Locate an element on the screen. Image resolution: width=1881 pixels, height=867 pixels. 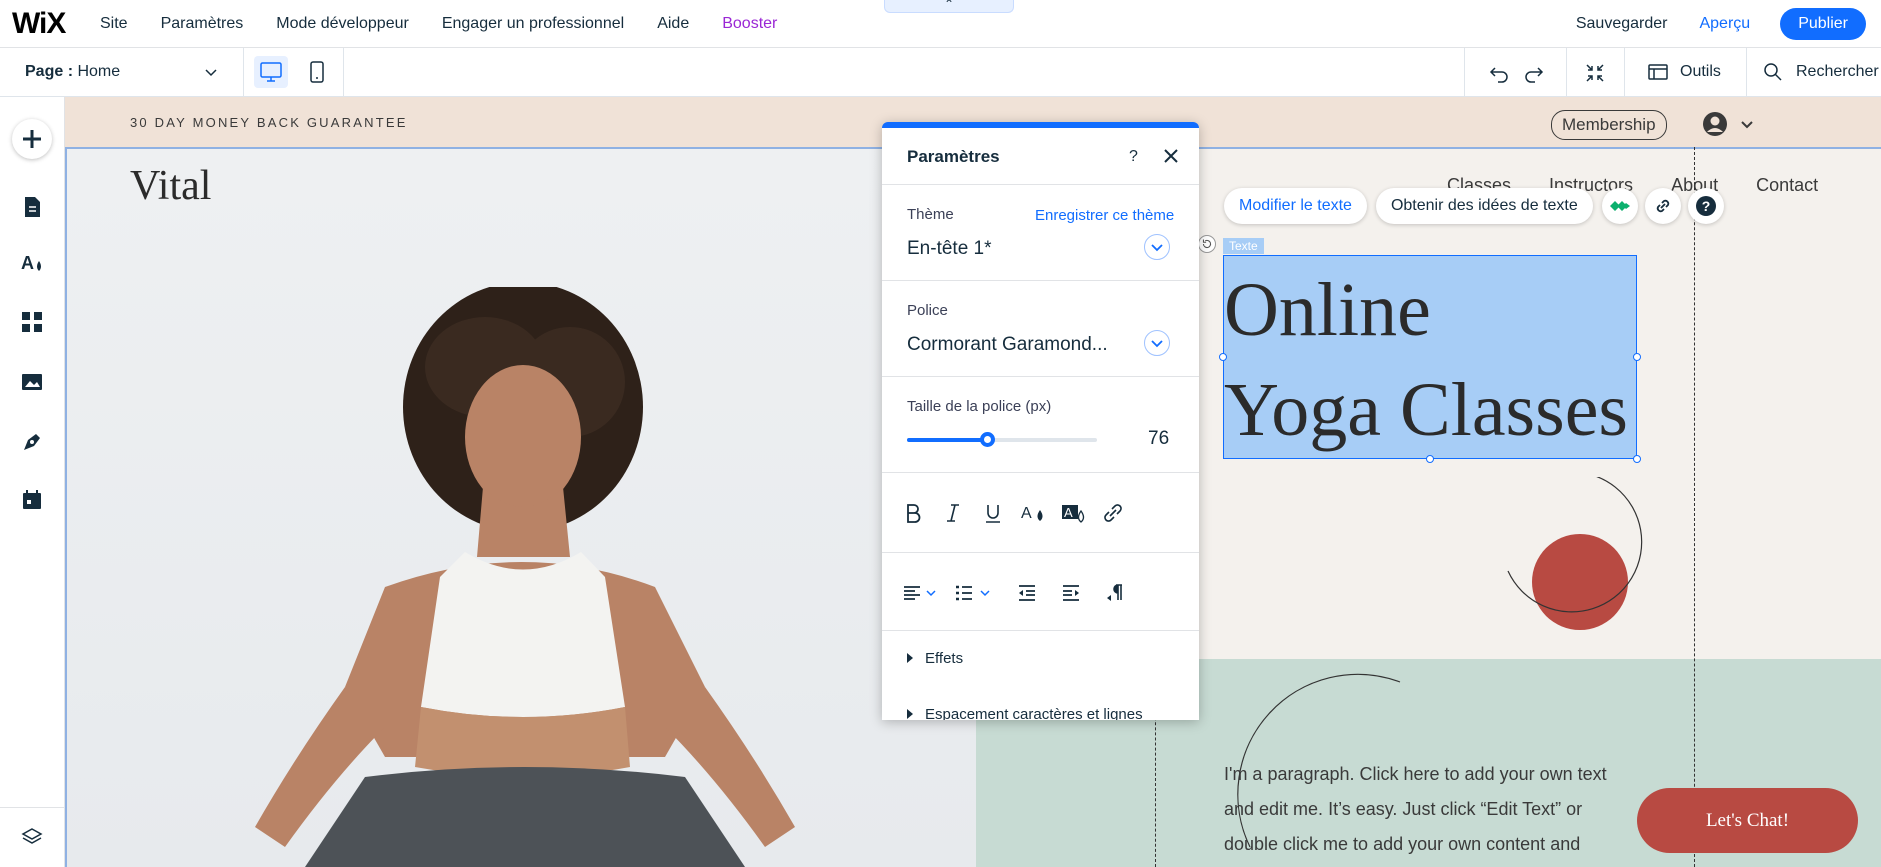
hero-title-text: Online Yoga Classes is located at coordinates (1426, 360).